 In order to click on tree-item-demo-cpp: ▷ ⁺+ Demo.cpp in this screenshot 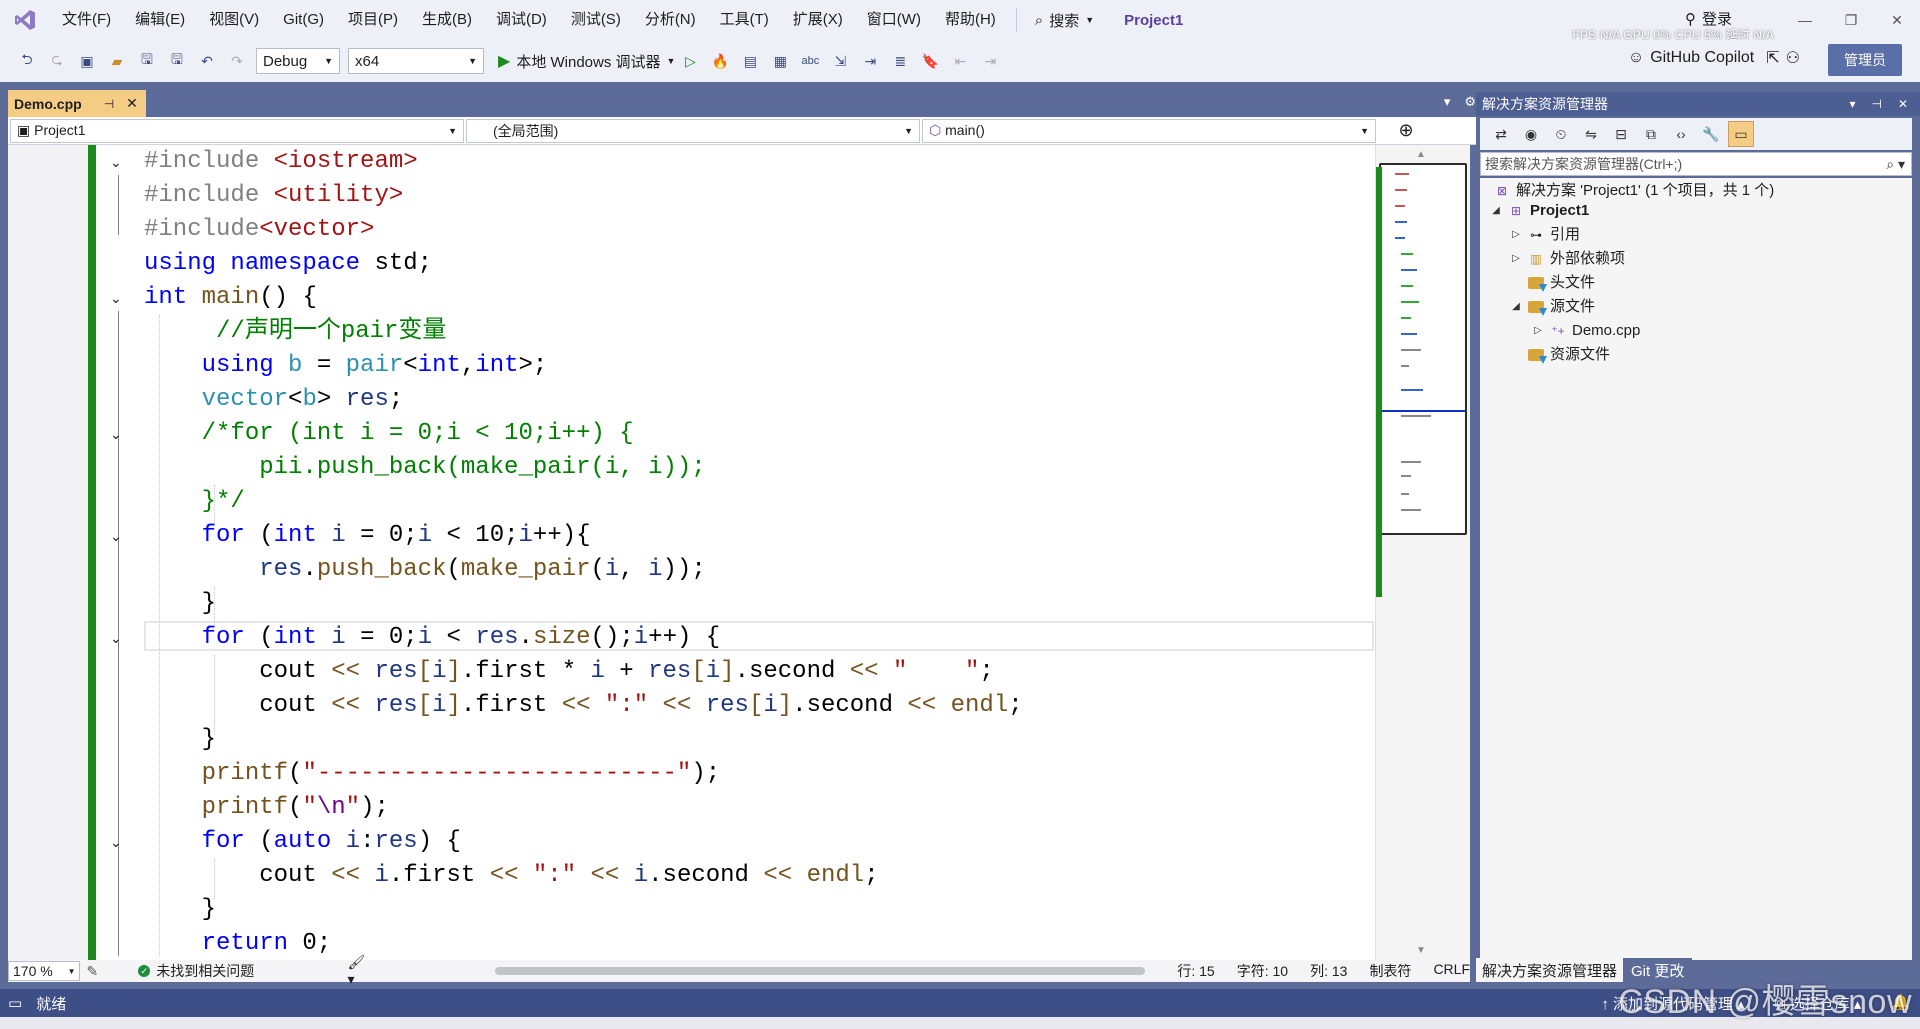, I will do `click(1586, 331)`.